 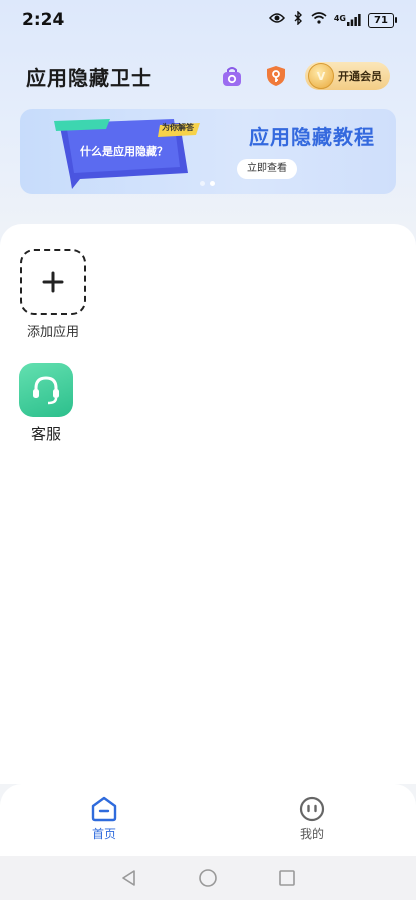 What do you see at coordinates (276, 20) in the screenshot?
I see `eye-icon` at bounding box center [276, 20].